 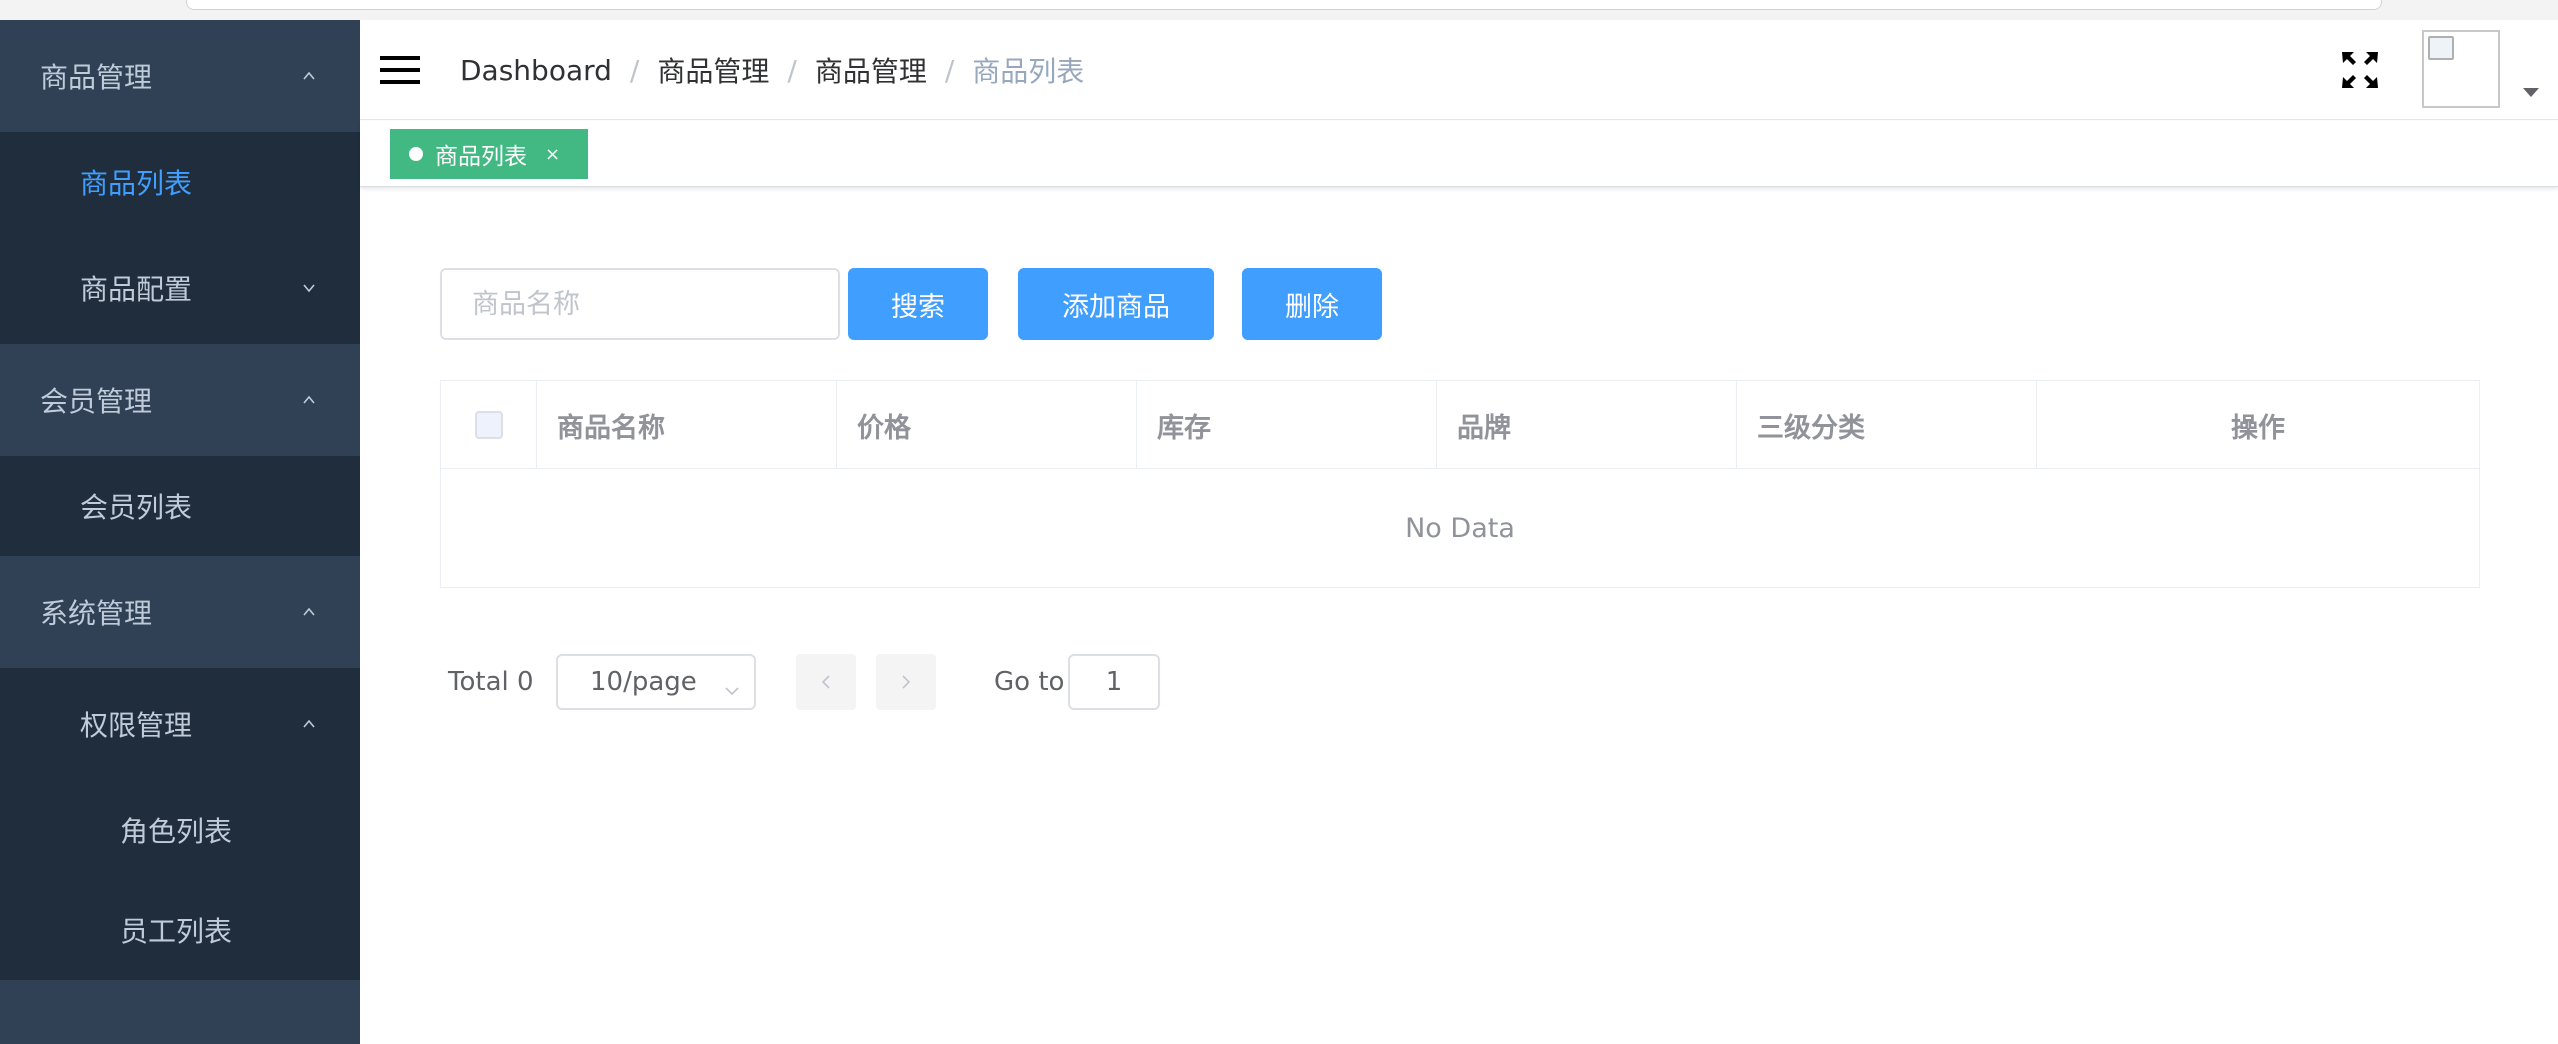 What do you see at coordinates (1116, 304) in the screenshot?
I see `add-product-button: 添加商品` at bounding box center [1116, 304].